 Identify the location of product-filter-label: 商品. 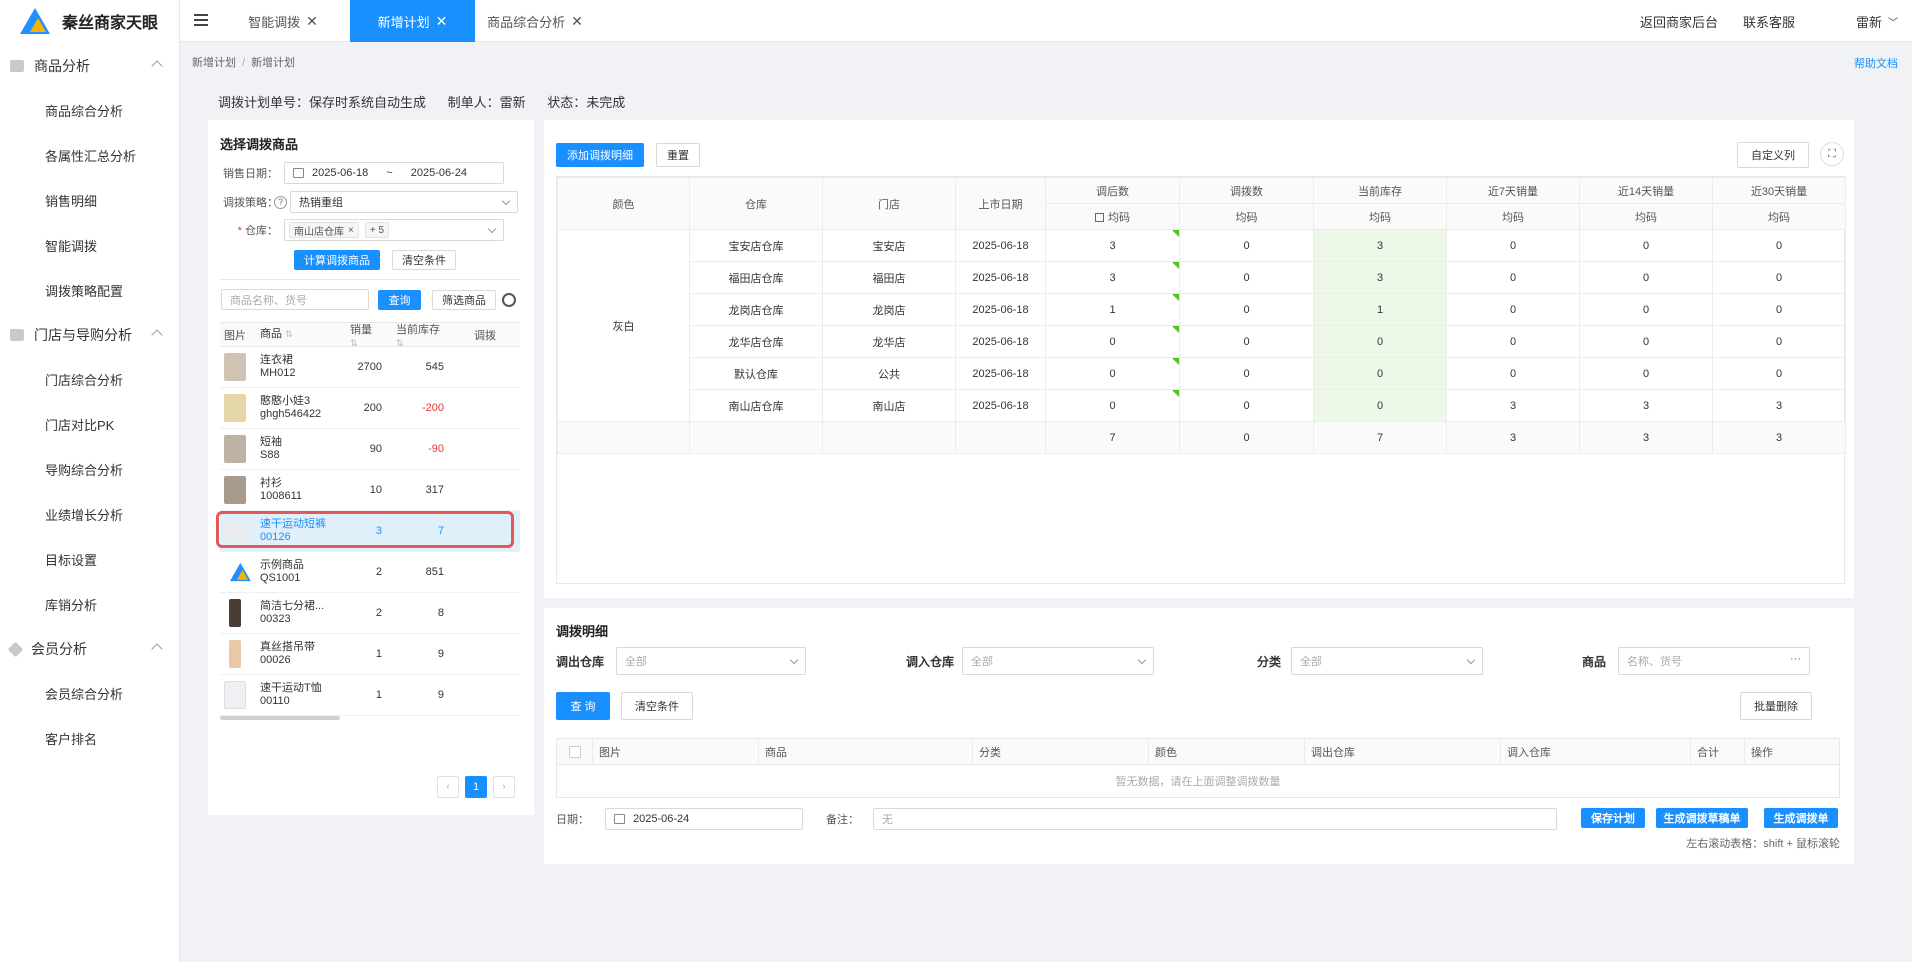
(1594, 661).